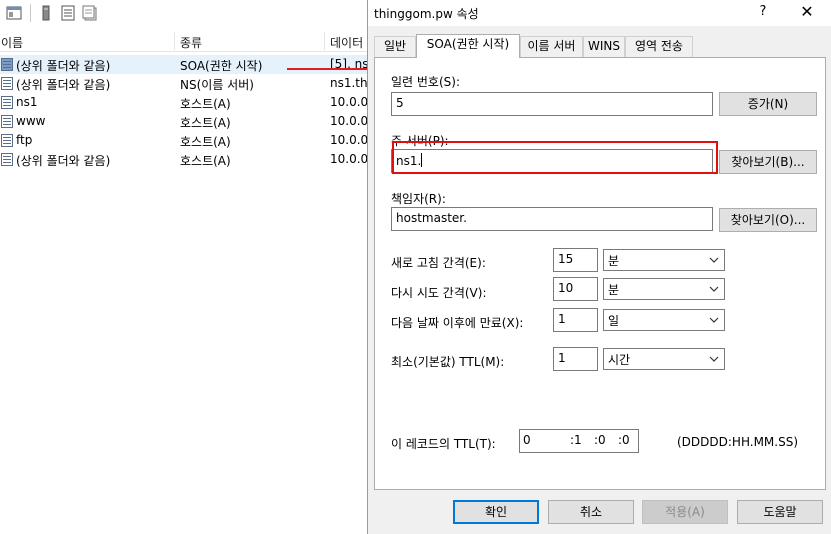  Describe the element at coordinates (614, 321) in the screenshot. I see `expire-unit-value: 일` at that location.